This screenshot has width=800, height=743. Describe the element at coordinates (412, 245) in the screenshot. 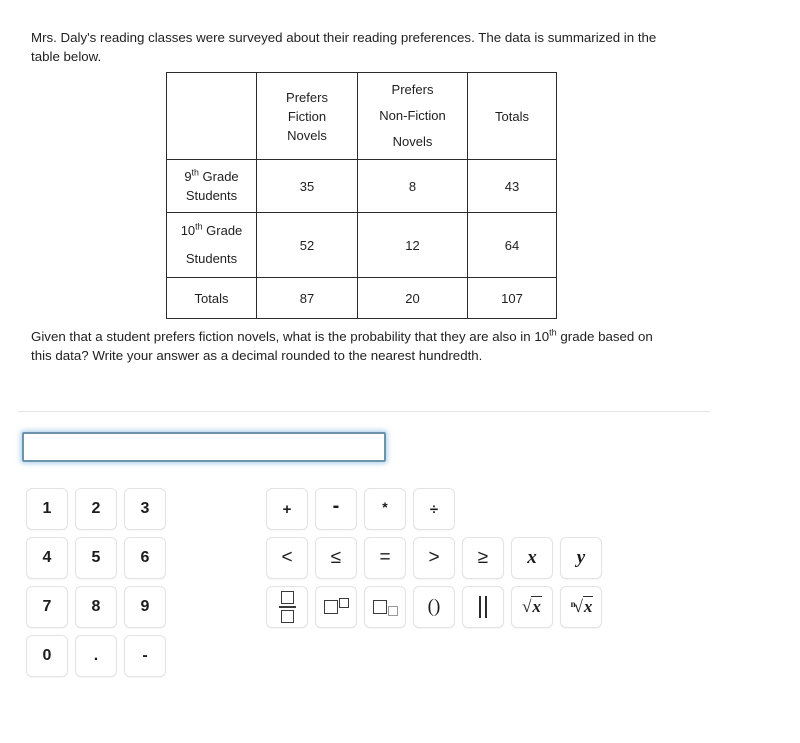

I see `cell-grade-10-nonfiction: 12` at that location.